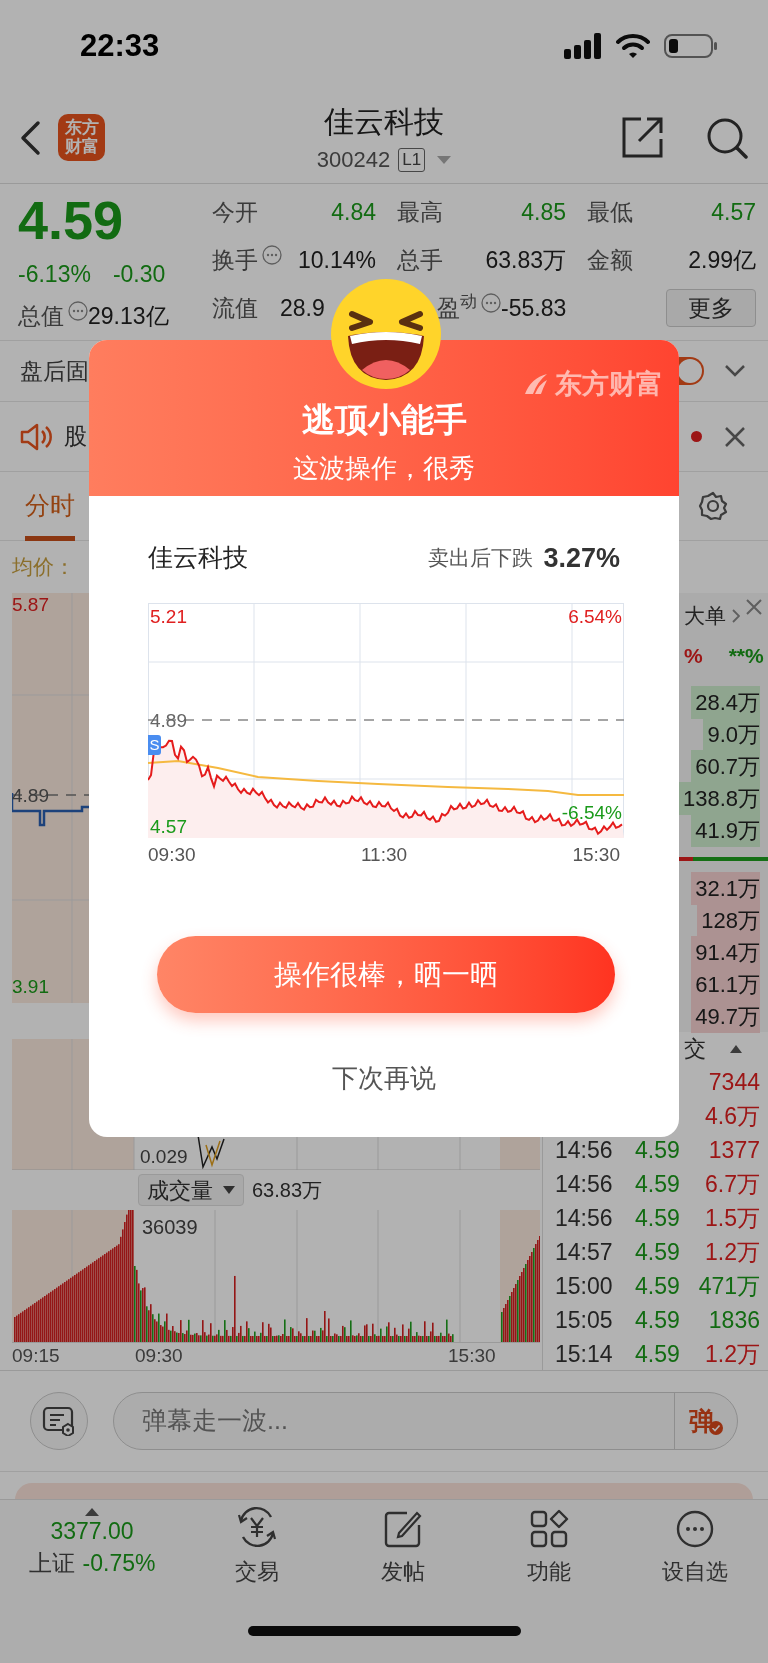  What do you see at coordinates (584, 1354) in the screenshot?
I see `trade-time: 15:14` at bounding box center [584, 1354].